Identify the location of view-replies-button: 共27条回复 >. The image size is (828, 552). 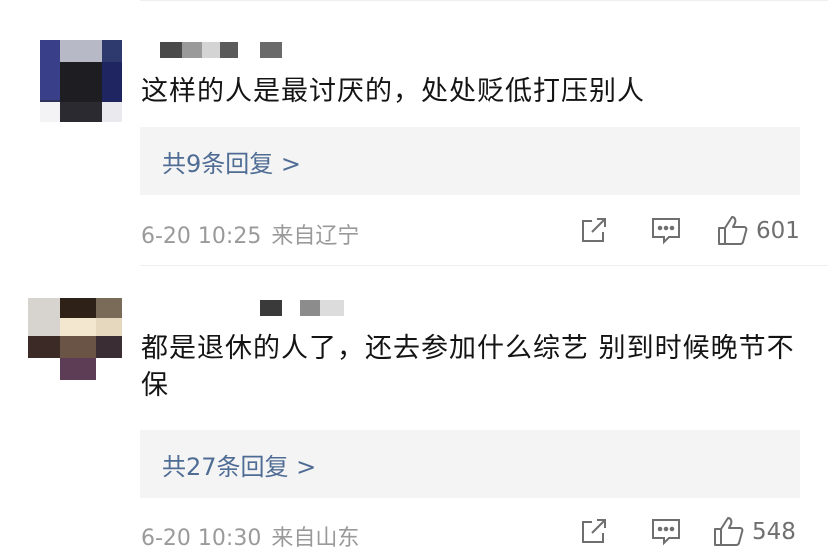
(470, 464).